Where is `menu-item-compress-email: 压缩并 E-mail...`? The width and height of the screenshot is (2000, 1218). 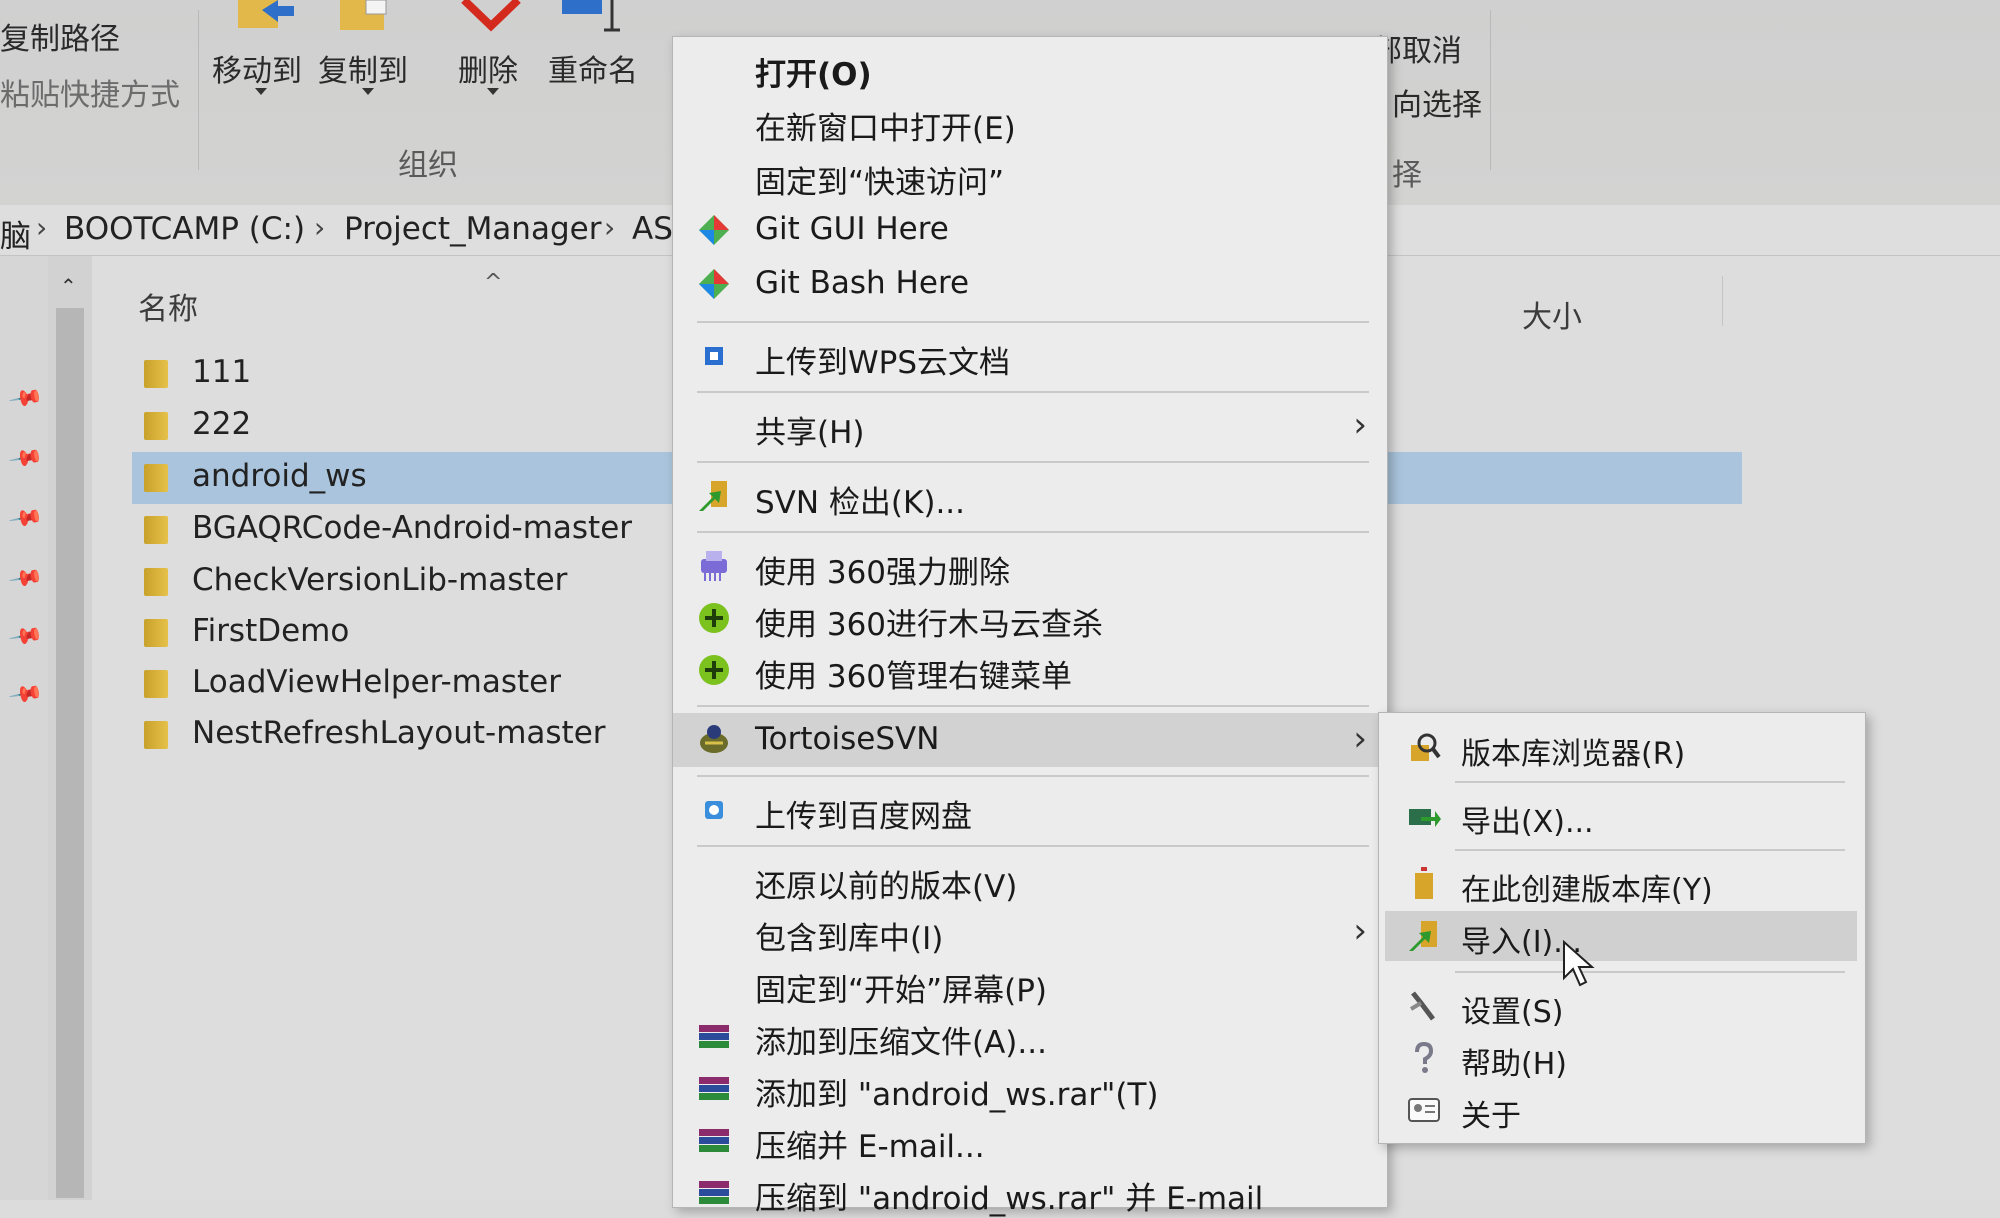 menu-item-compress-email: 压缩并 E-mail... is located at coordinates (1030, 1140).